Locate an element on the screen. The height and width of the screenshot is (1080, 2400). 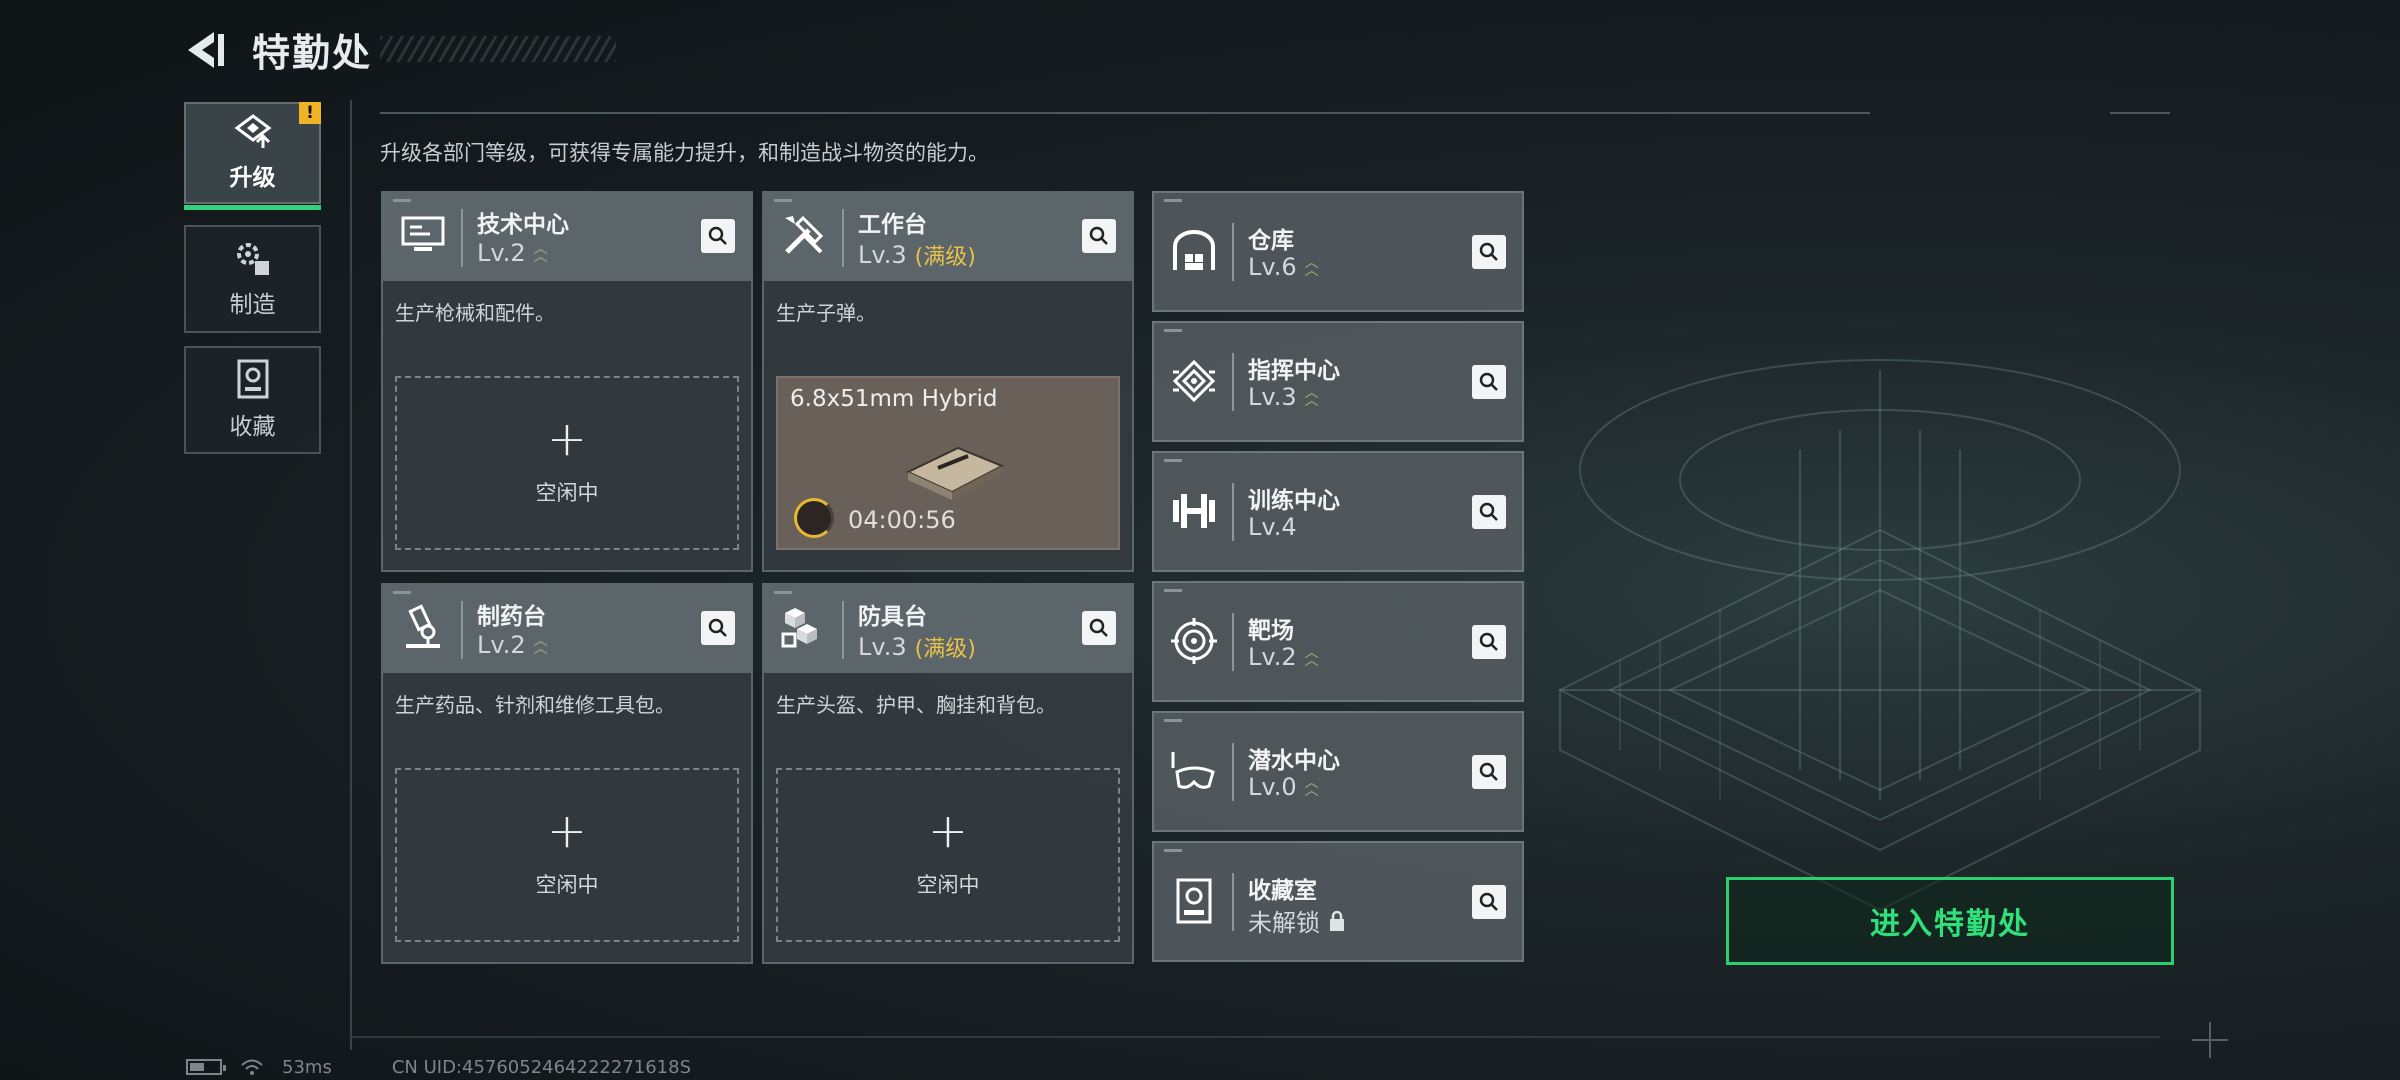
left-frame-line is located at coordinates (351, 575).